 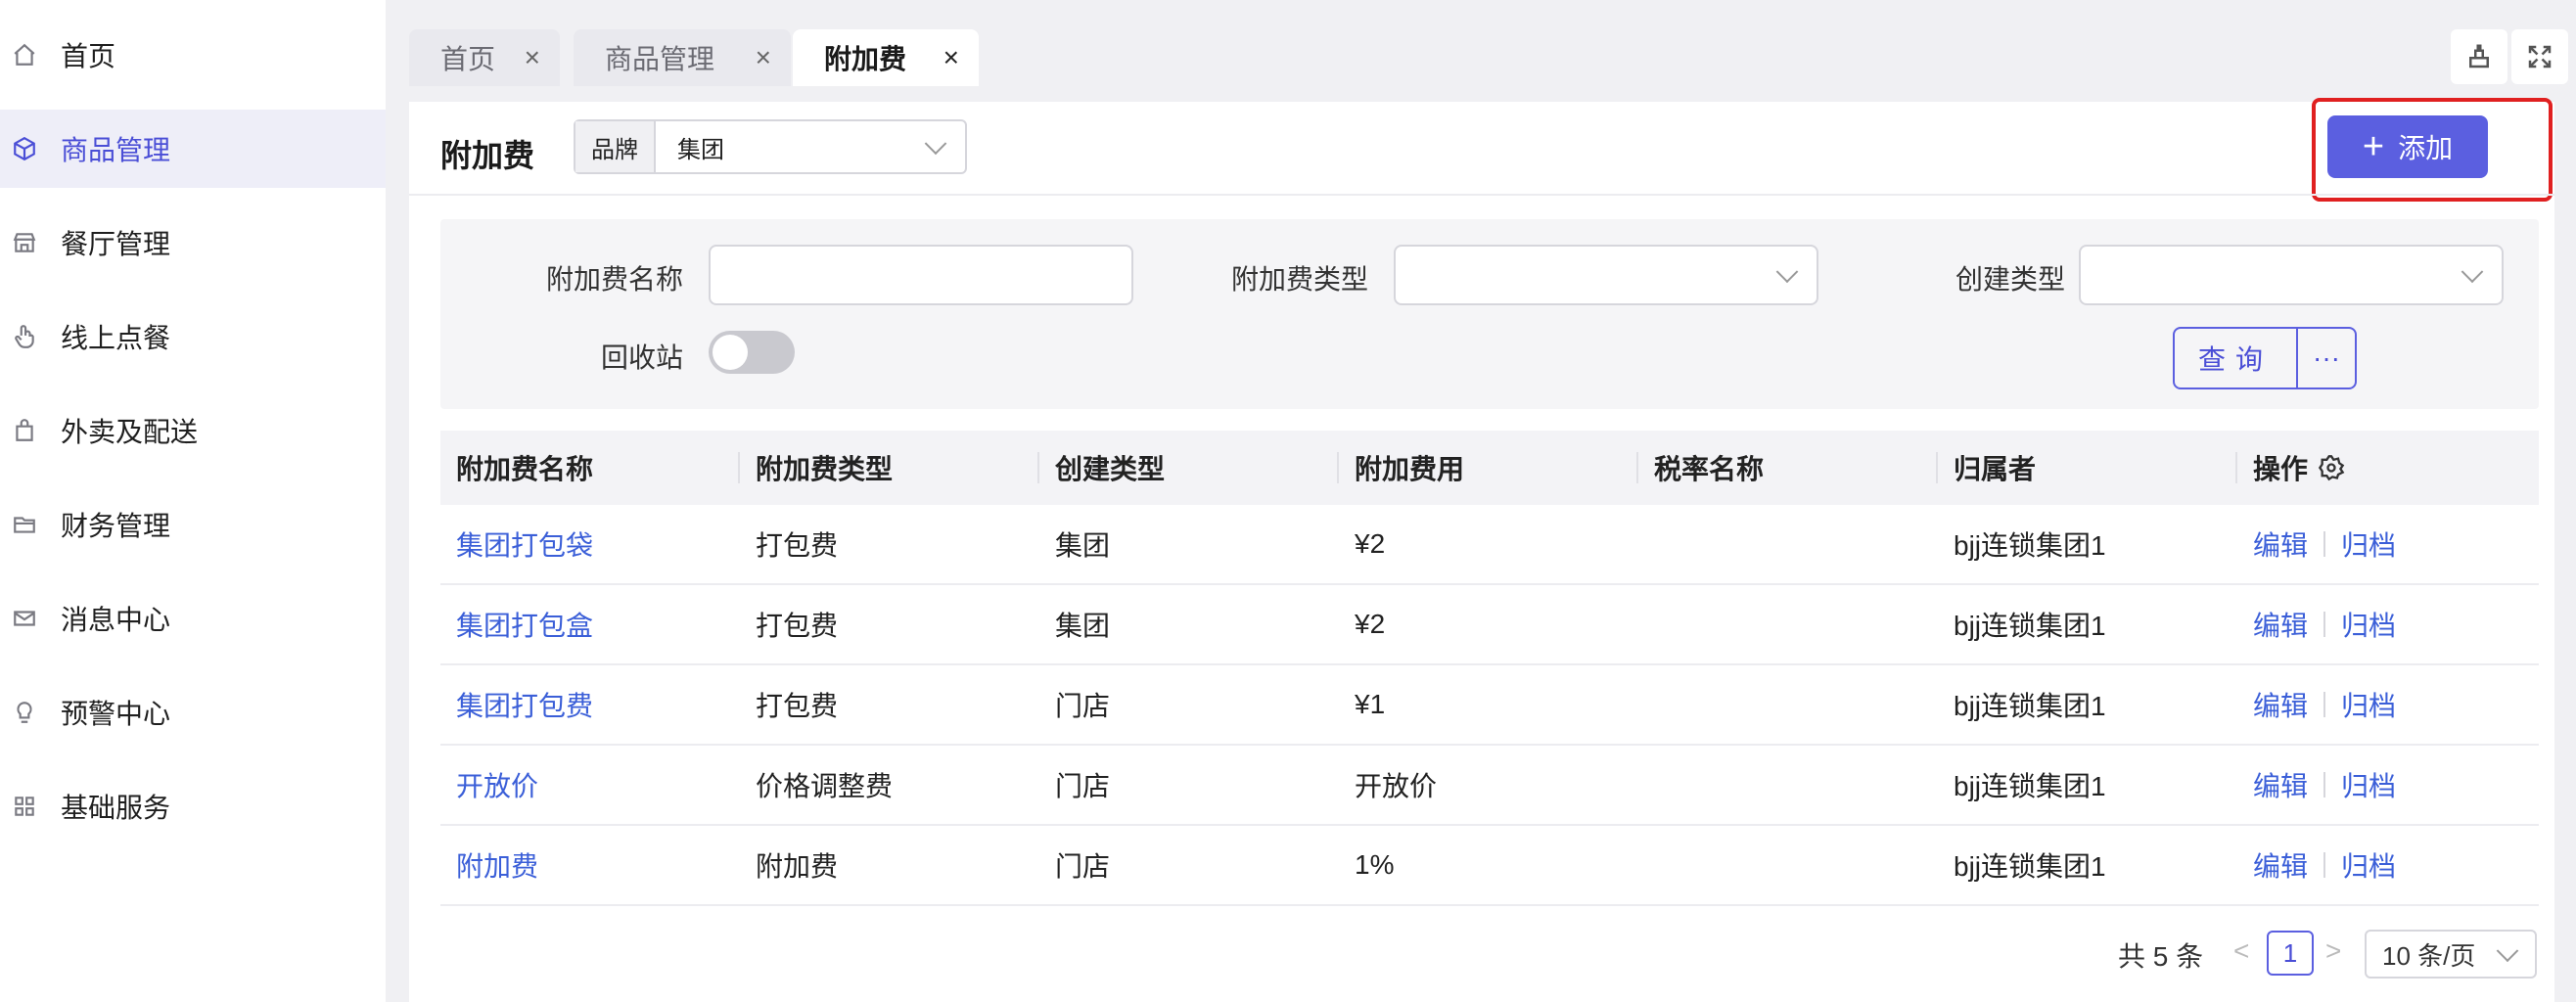 What do you see at coordinates (524, 544) in the screenshot?
I see `surcharge-name-link: 集团打包袋` at bounding box center [524, 544].